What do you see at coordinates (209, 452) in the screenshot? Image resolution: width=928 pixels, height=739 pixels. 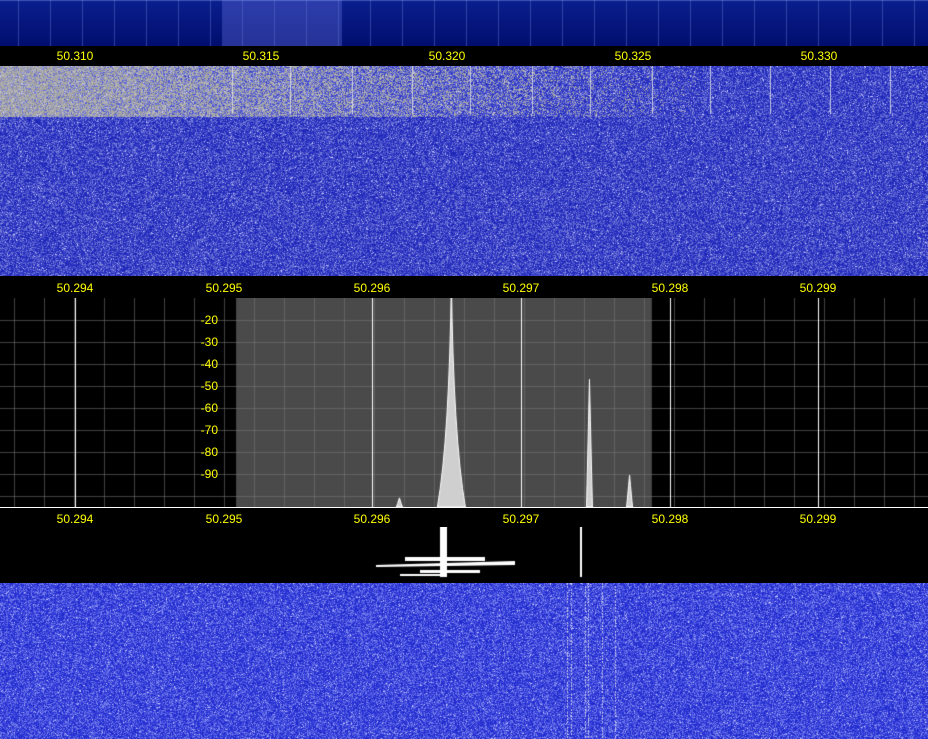 I see `db-label: -80` at bounding box center [209, 452].